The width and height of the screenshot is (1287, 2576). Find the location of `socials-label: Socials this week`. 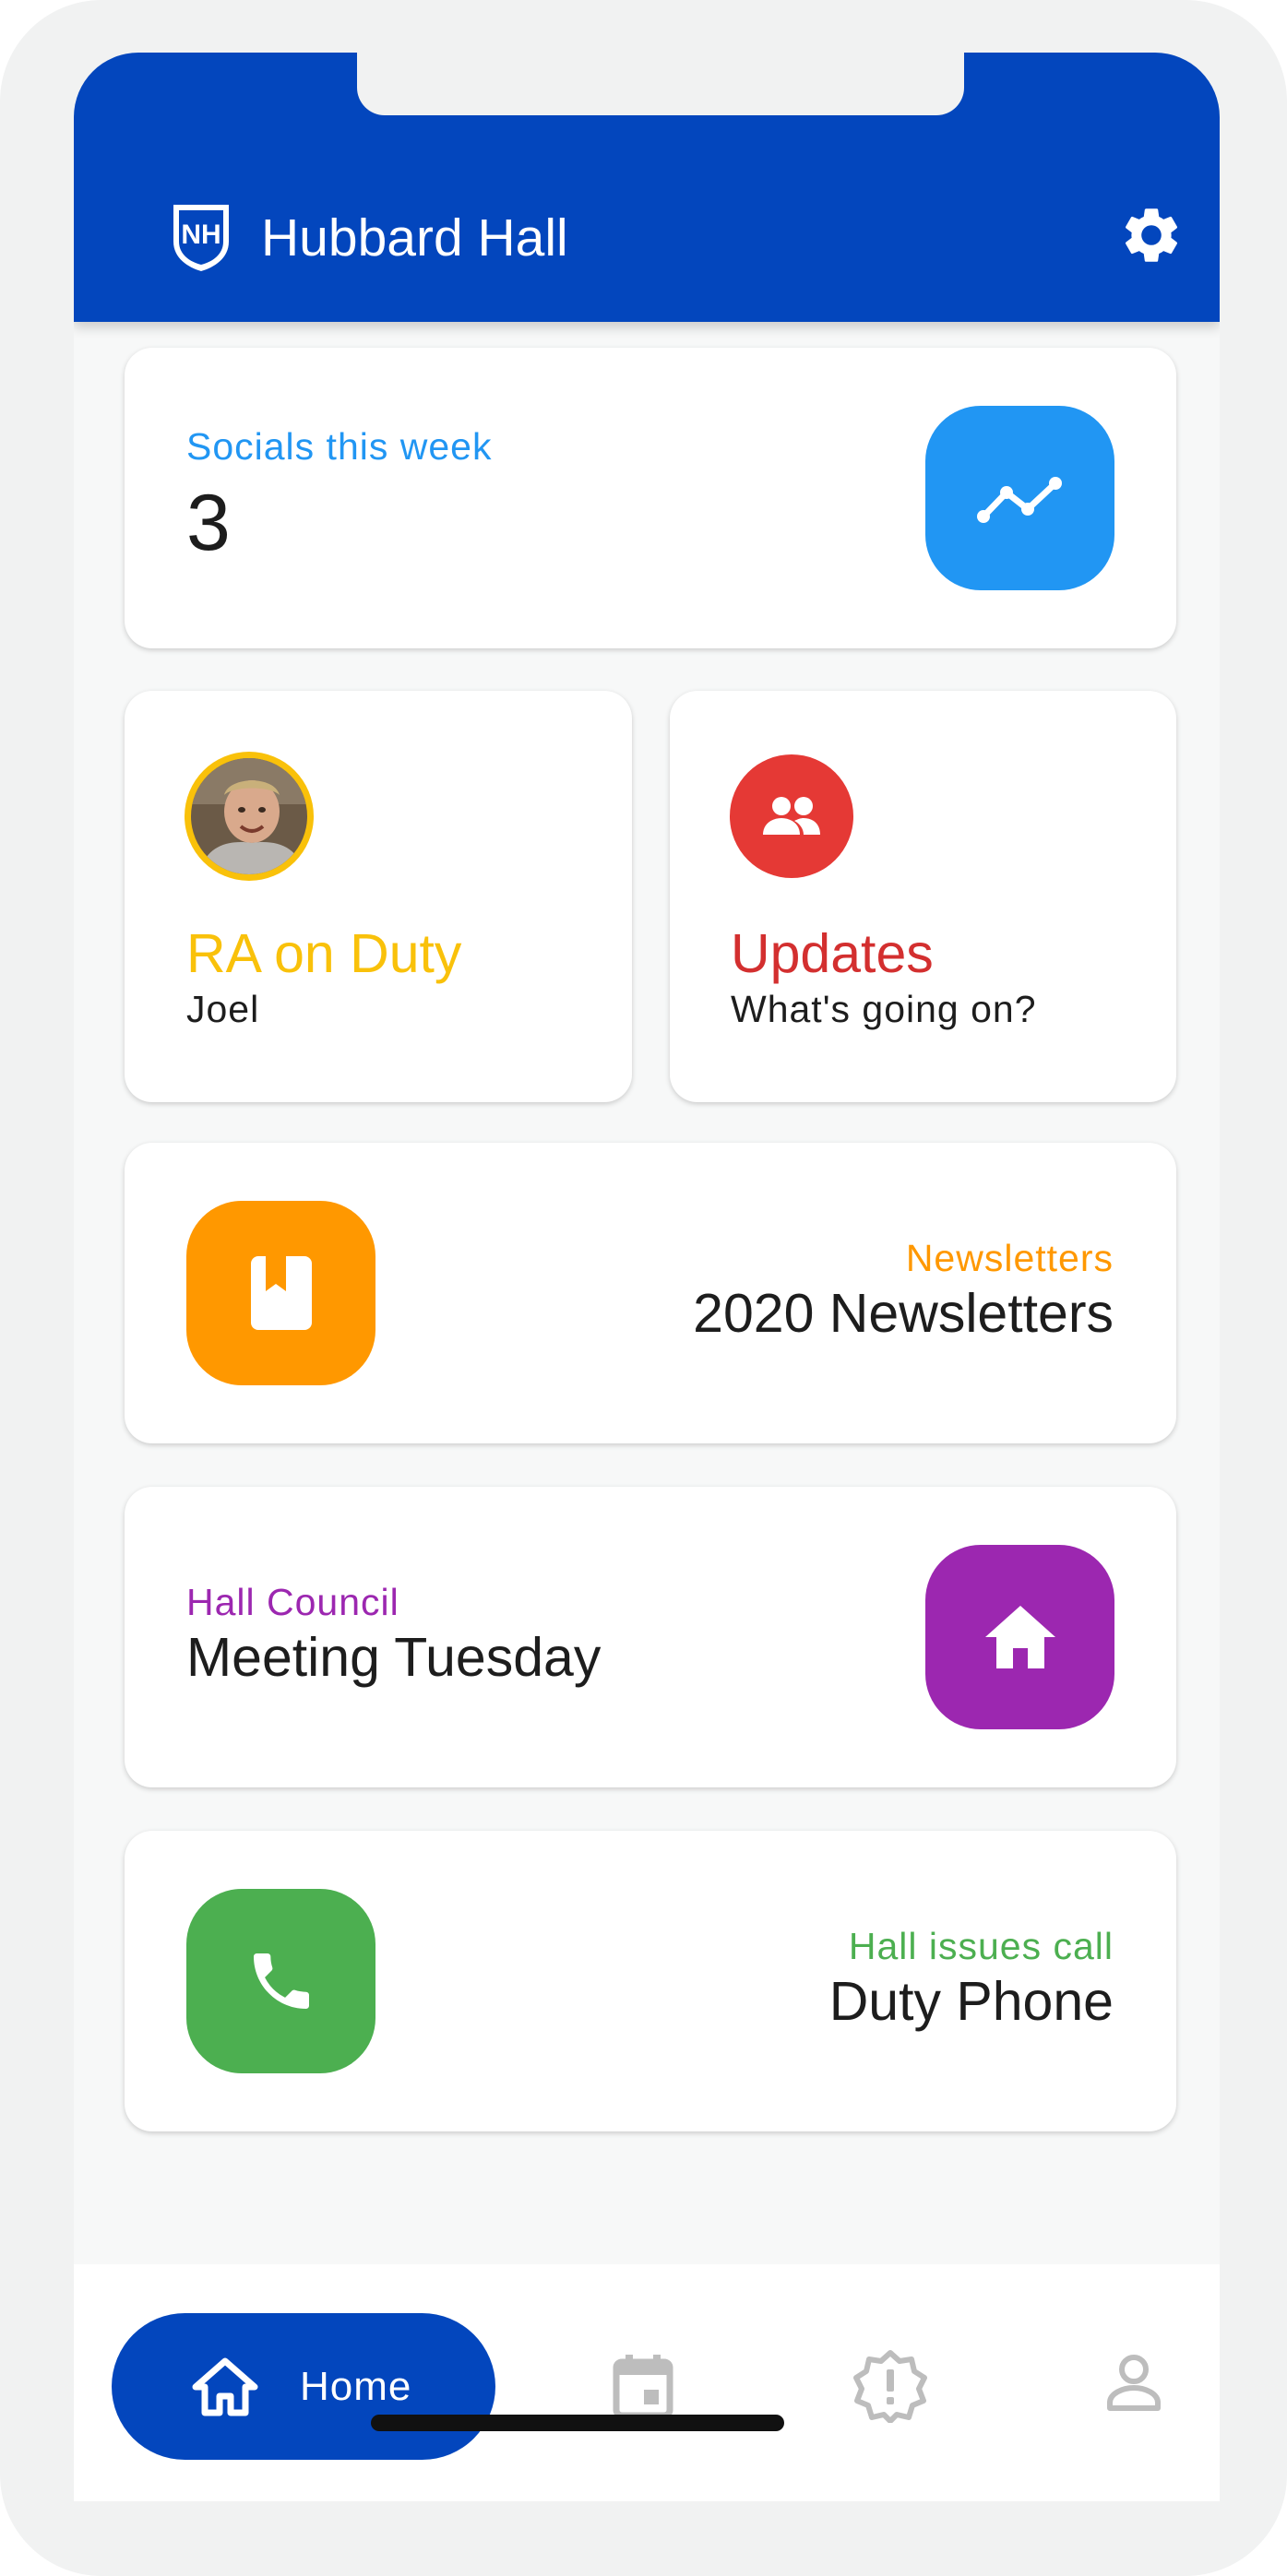

socials-label: Socials this week is located at coordinates (339, 447).